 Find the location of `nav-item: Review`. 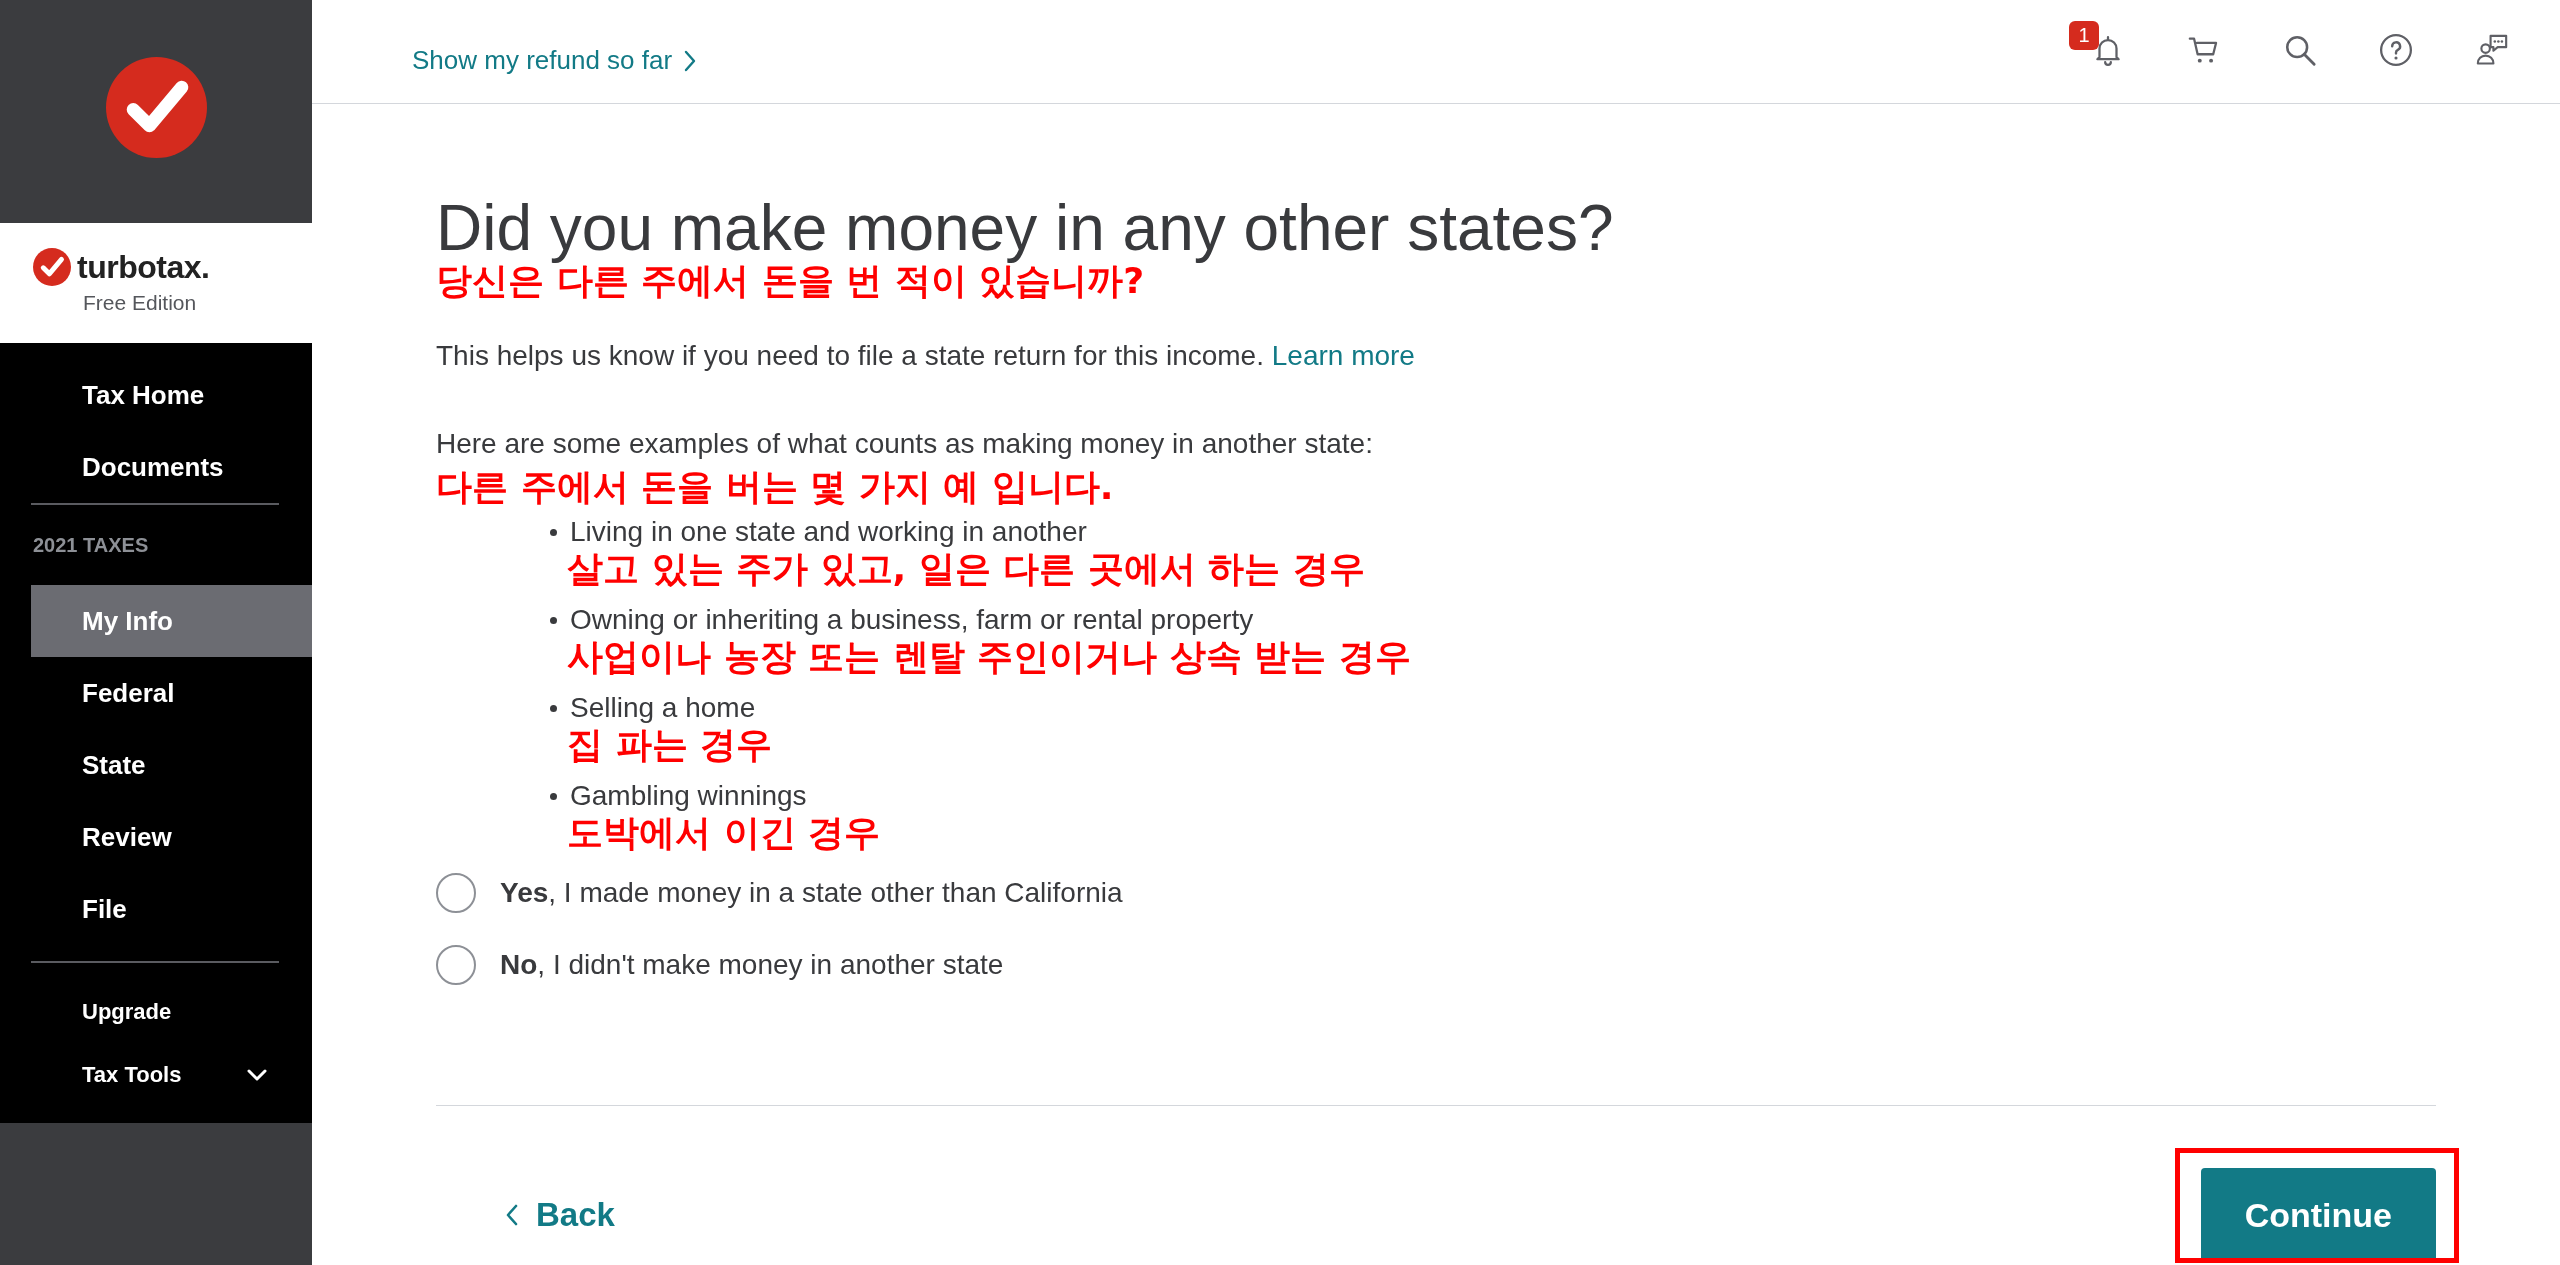

nav-item: Review is located at coordinates (171, 837).